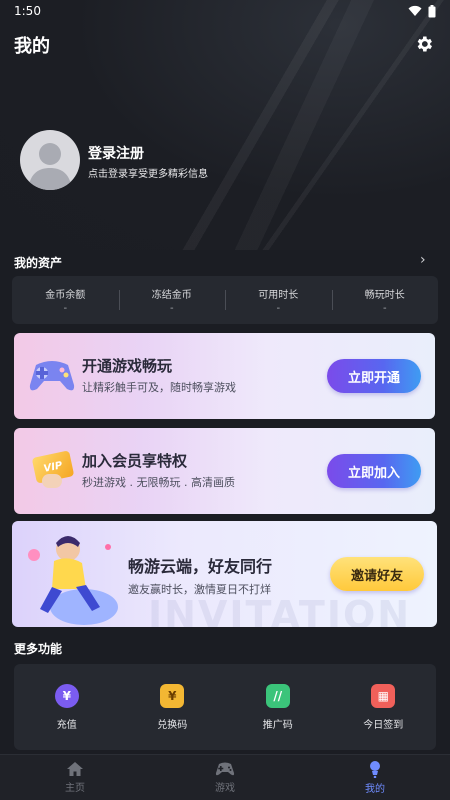  I want to click on gamer-character-illustration, so click(73, 580).